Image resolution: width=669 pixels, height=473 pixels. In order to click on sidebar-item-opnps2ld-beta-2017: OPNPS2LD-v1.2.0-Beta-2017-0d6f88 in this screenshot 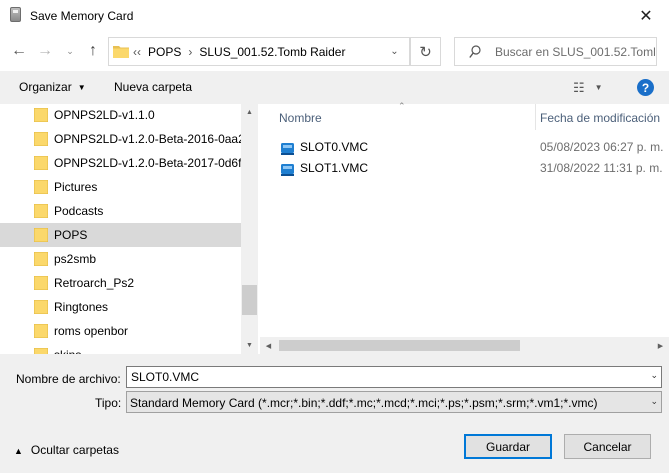, I will do `click(120, 163)`.